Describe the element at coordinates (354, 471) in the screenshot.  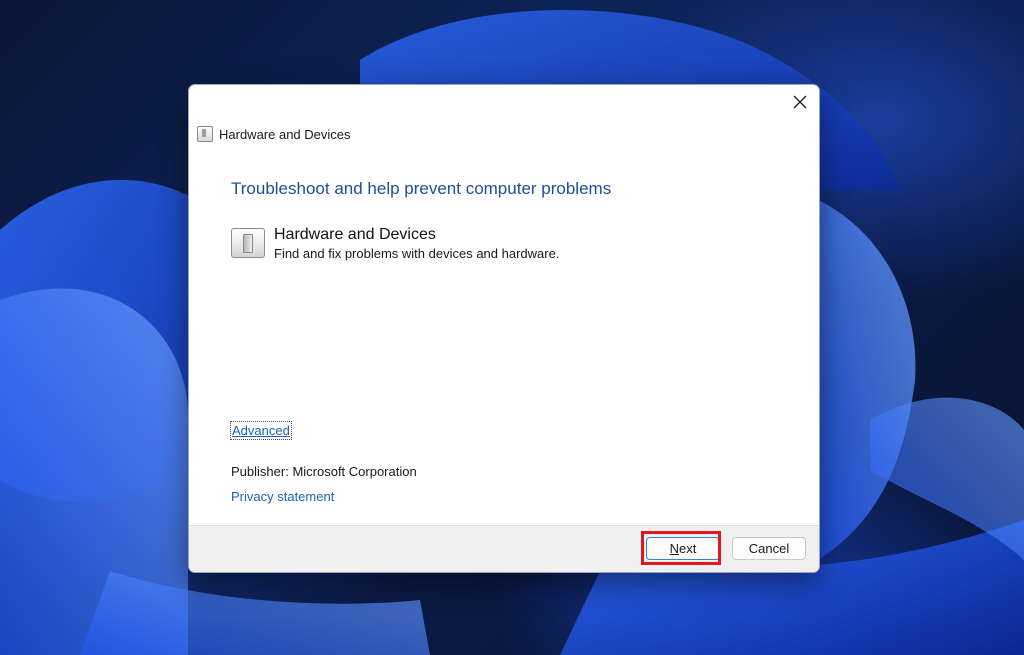
I see `publisher-value: Microsoft Corporation` at that location.